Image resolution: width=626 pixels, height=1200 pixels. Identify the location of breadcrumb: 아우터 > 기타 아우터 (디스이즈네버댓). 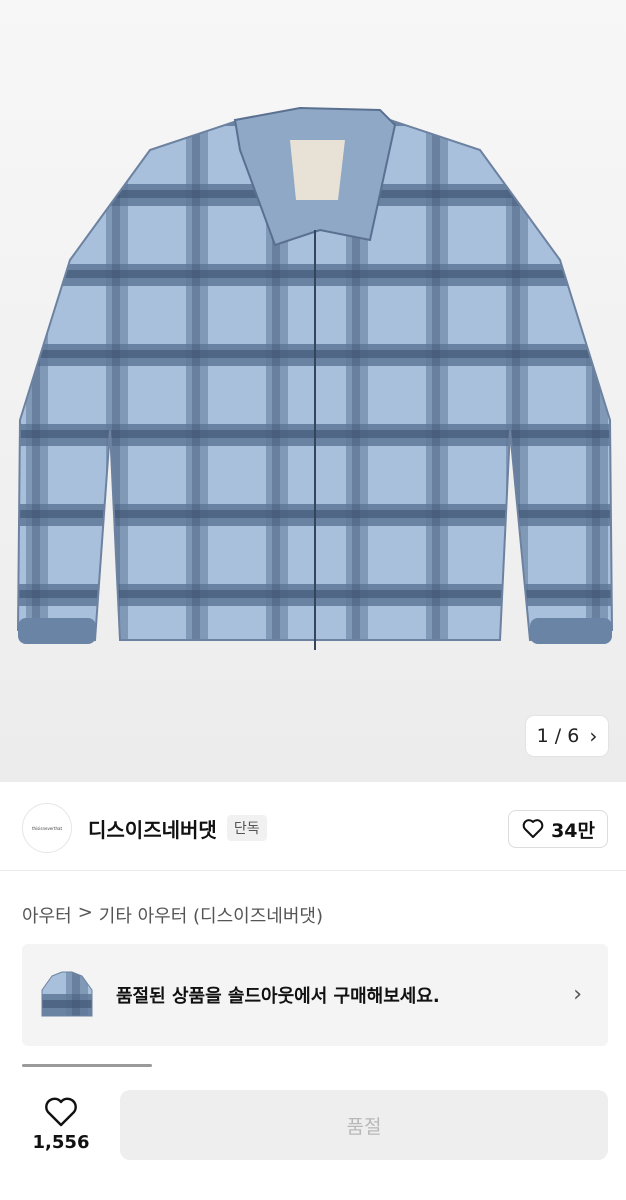
(172, 915).